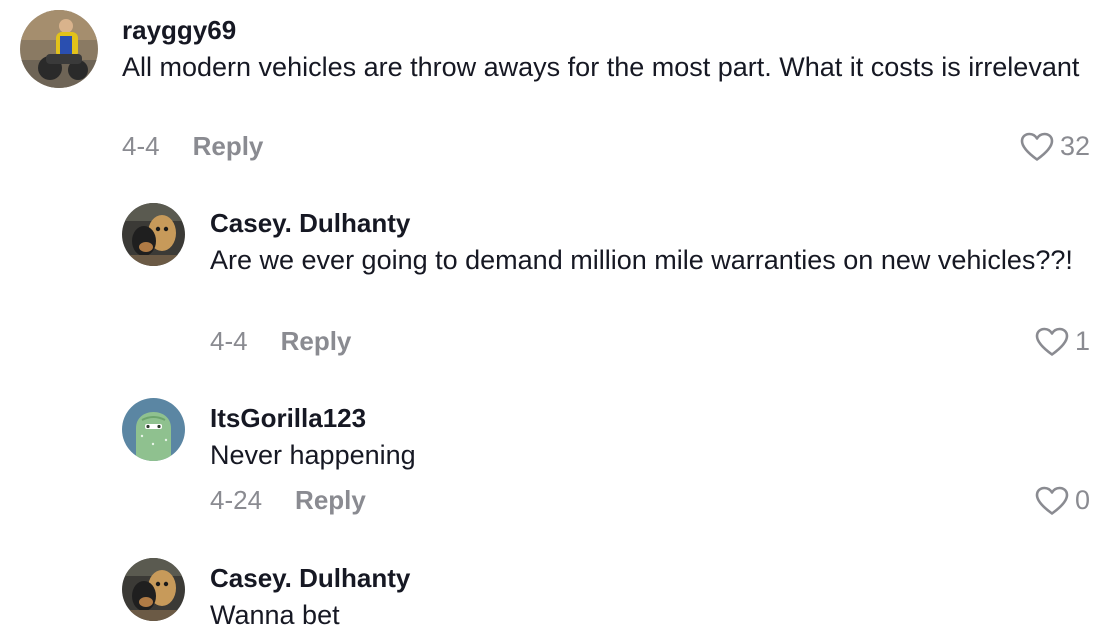 The height and width of the screenshot is (642, 1114). Describe the element at coordinates (1082, 500) in the screenshot. I see `like-count: 0` at that location.